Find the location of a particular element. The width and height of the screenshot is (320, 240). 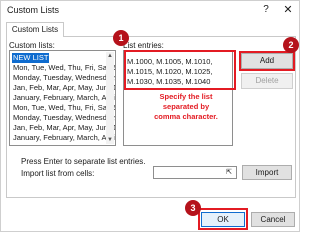

step-badge-3: 3 is located at coordinates (193, 208).